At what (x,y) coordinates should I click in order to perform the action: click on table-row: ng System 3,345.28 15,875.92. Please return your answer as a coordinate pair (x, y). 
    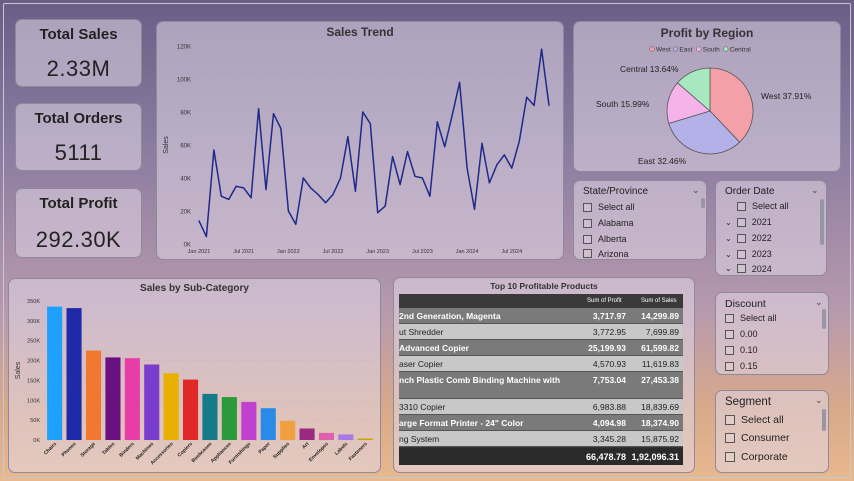
    Looking at the image, I should click on (541, 439).